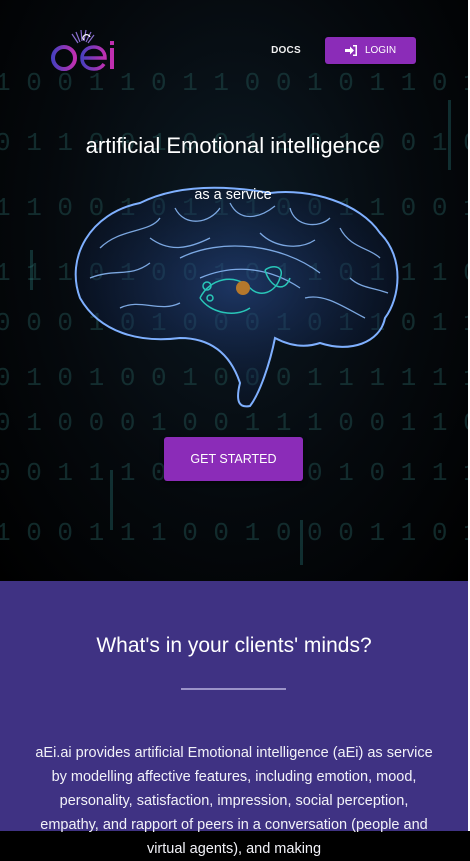  I want to click on sign-in-icon, so click(350, 50).